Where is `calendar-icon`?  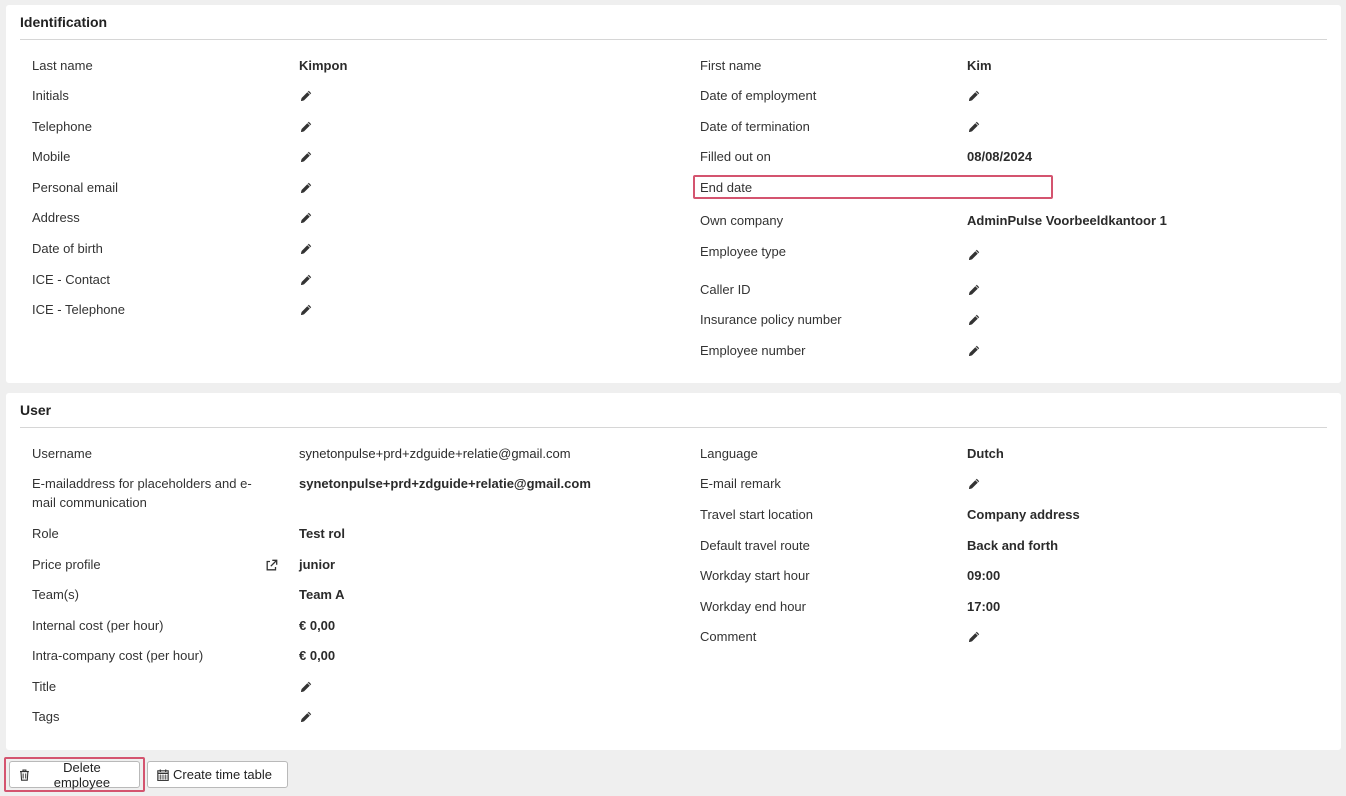
calendar-icon is located at coordinates (163, 775).